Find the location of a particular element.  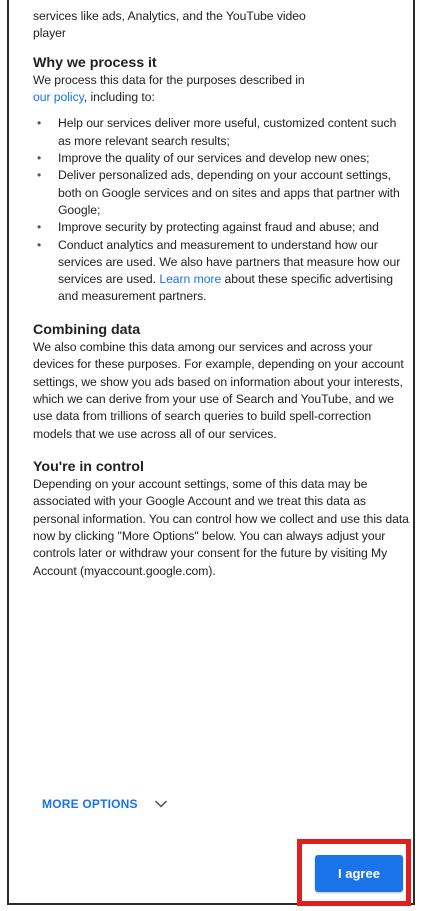

intro-tail-line2: player is located at coordinates (49, 33).